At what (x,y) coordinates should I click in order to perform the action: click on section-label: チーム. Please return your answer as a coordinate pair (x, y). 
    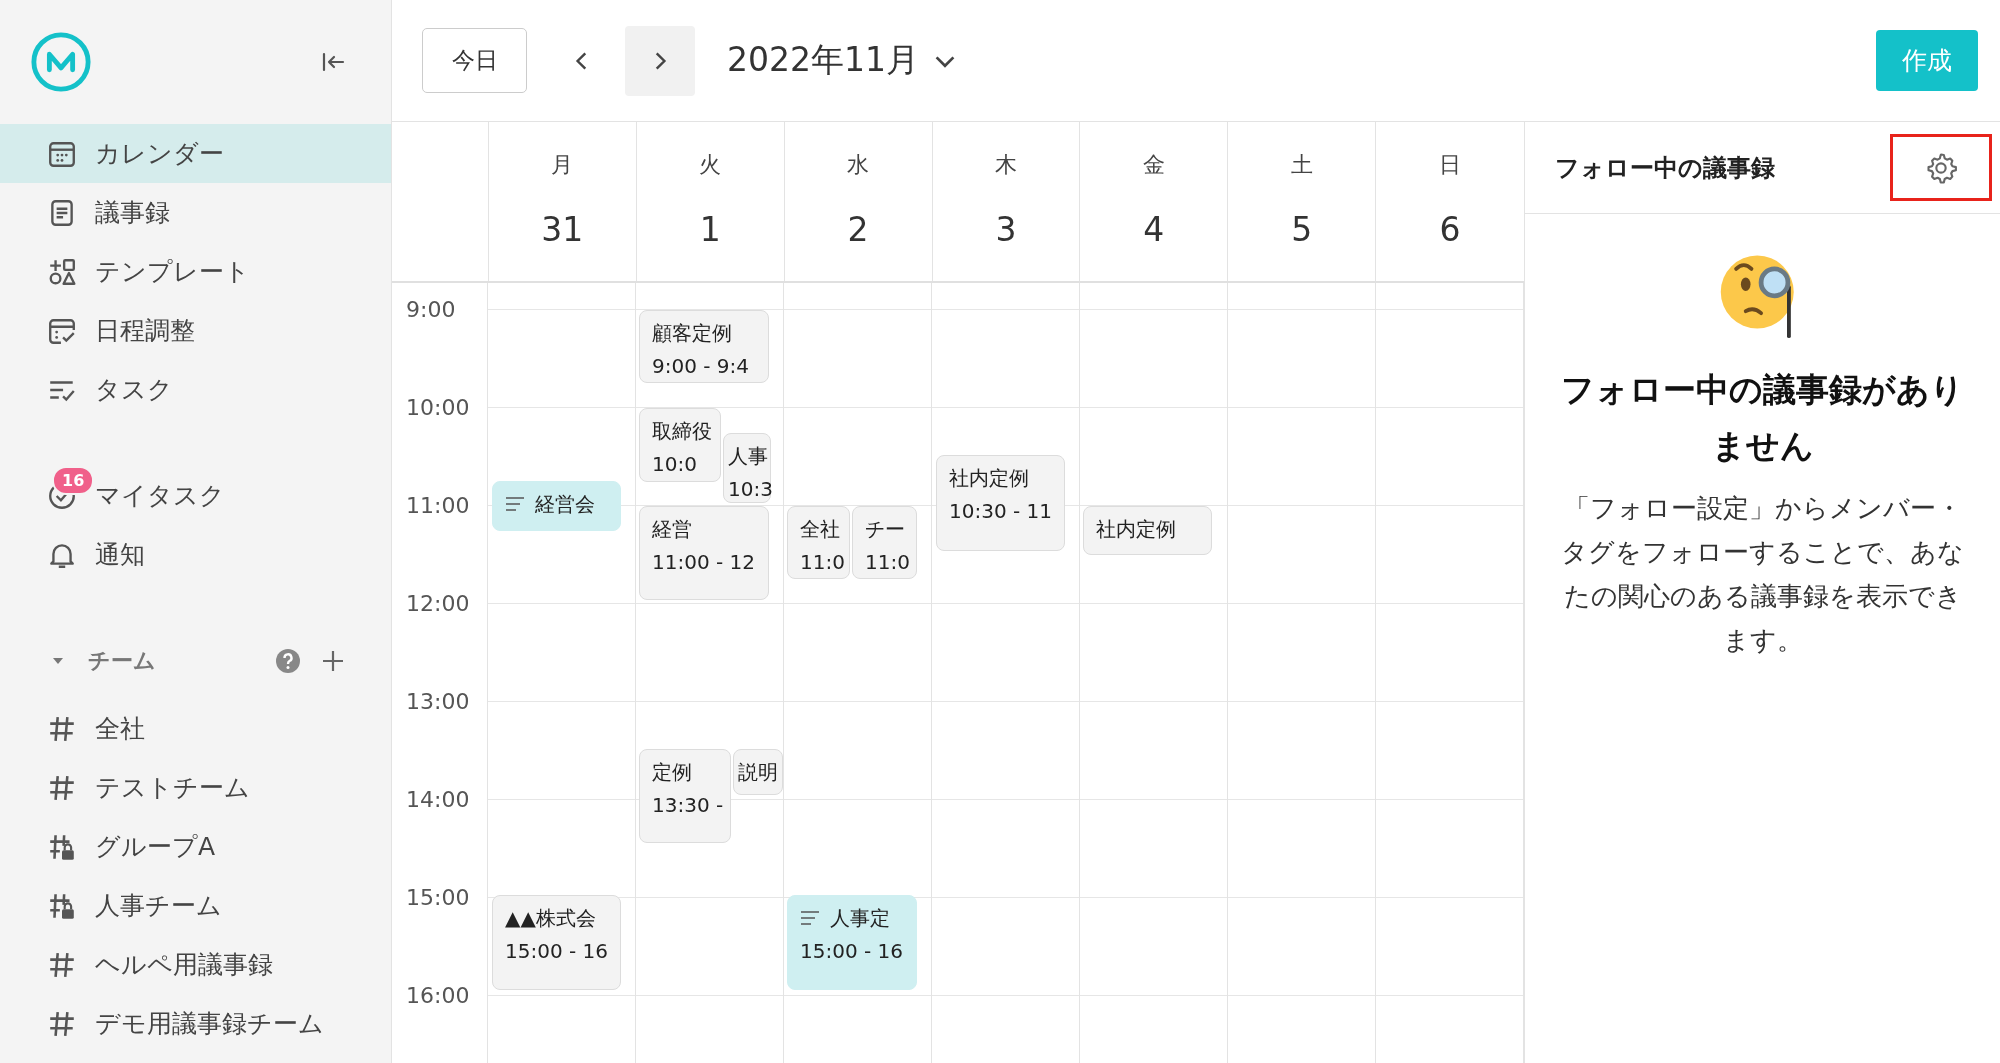
    Looking at the image, I should click on (122, 661).